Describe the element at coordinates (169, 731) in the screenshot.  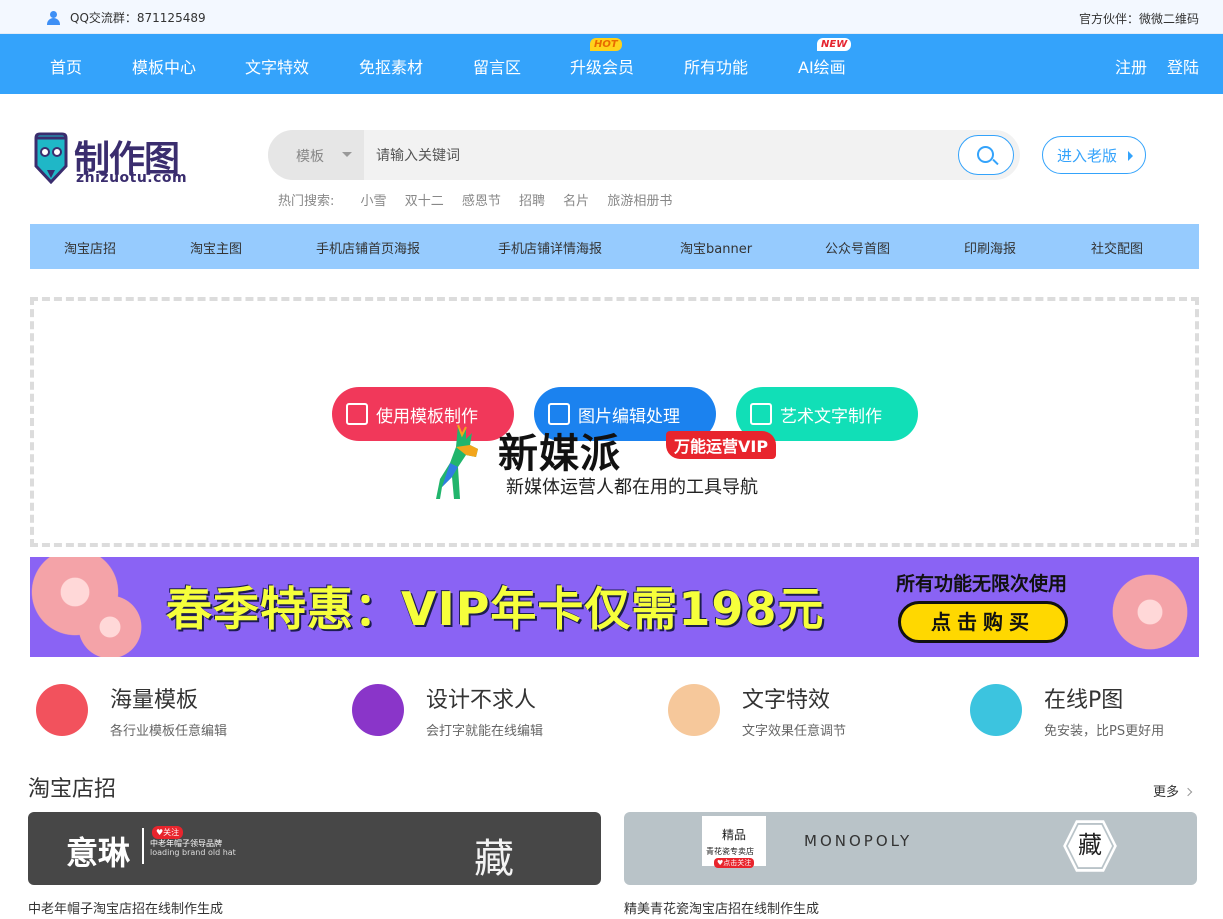
I see `feature-desc: 各行业模板任意编辑` at that location.